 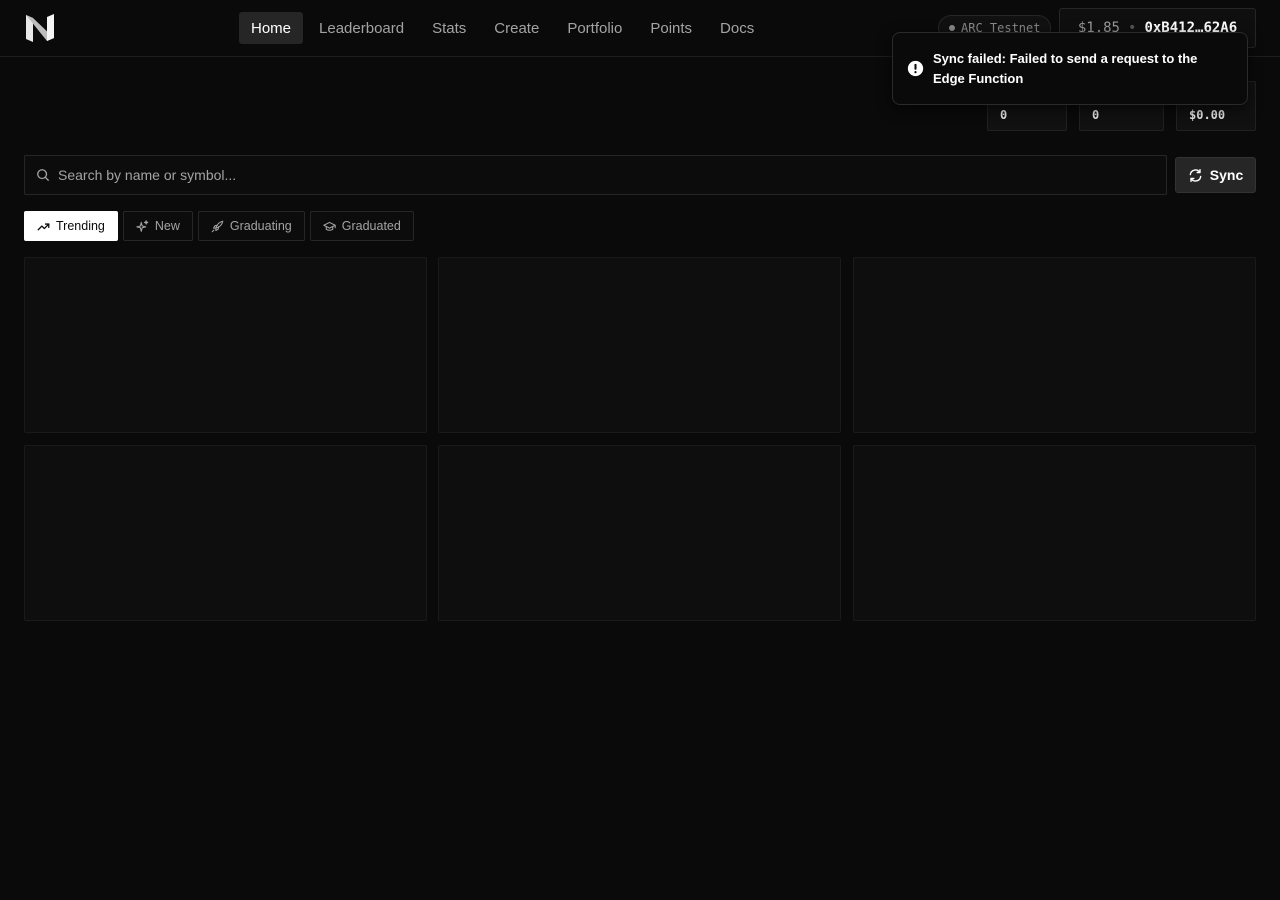 What do you see at coordinates (271, 28) in the screenshot?
I see `nav-home: Home` at bounding box center [271, 28].